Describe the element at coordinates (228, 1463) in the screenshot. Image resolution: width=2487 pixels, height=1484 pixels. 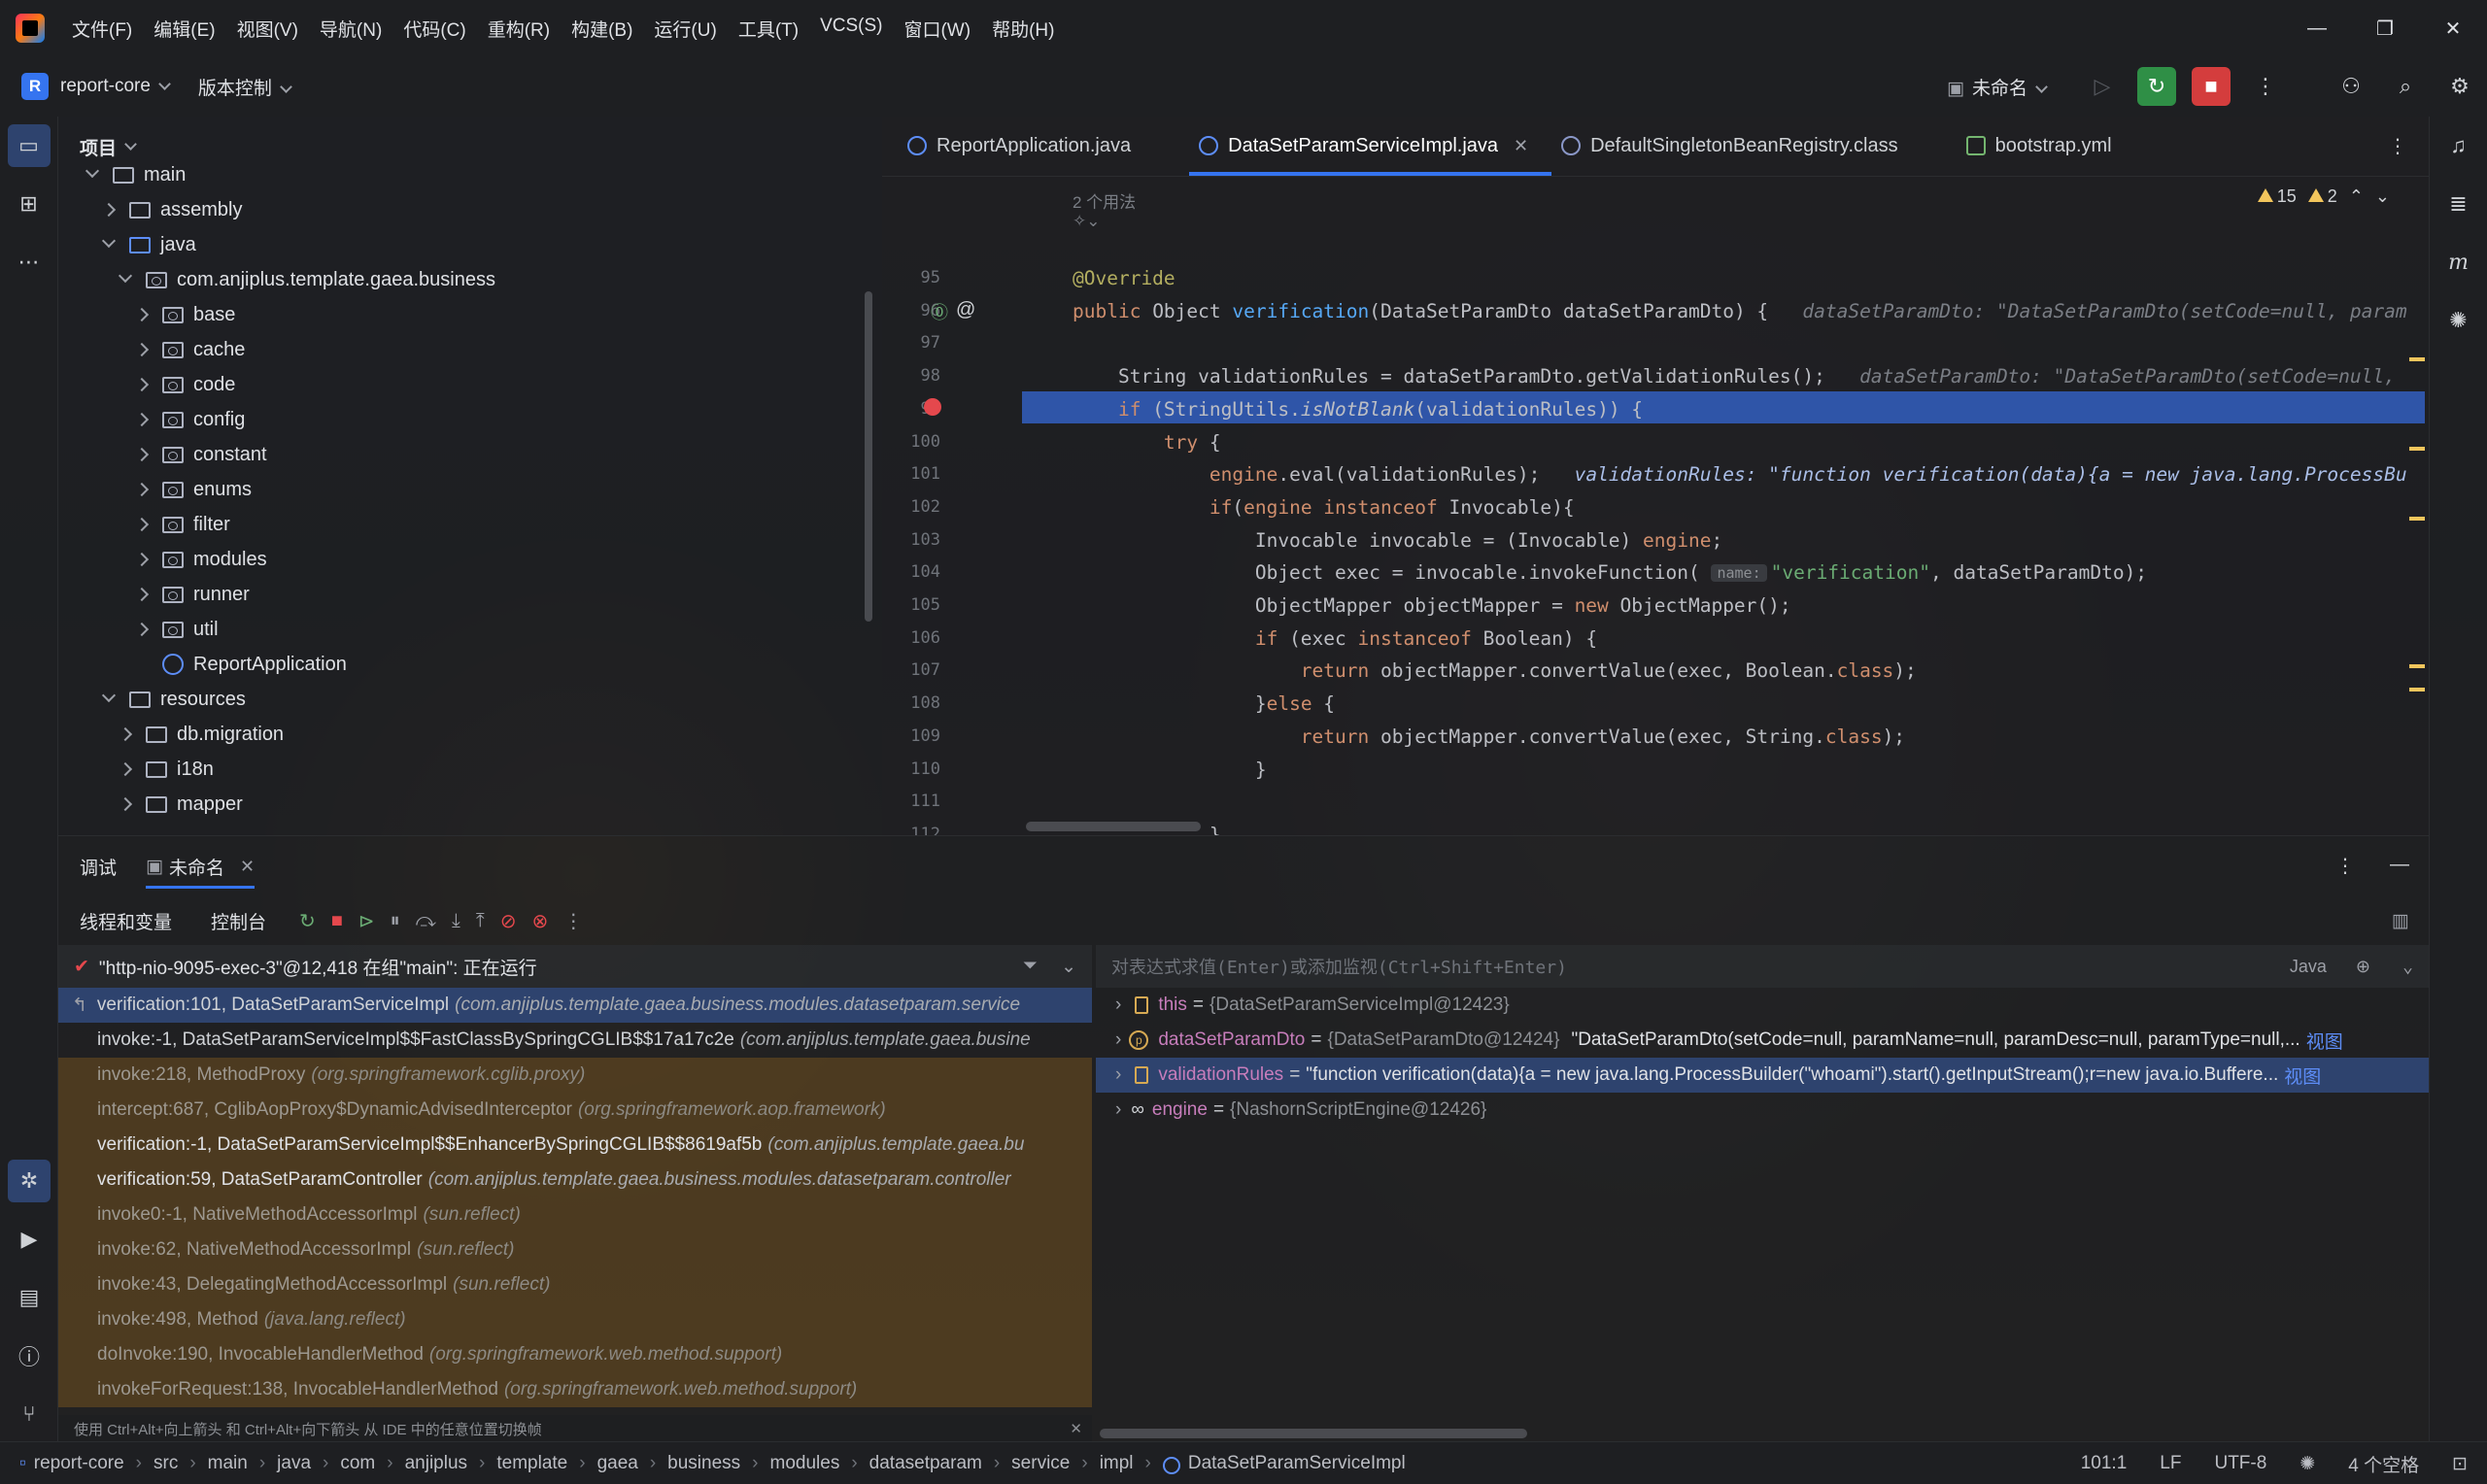
I see `breadcrumb-item: main` at that location.